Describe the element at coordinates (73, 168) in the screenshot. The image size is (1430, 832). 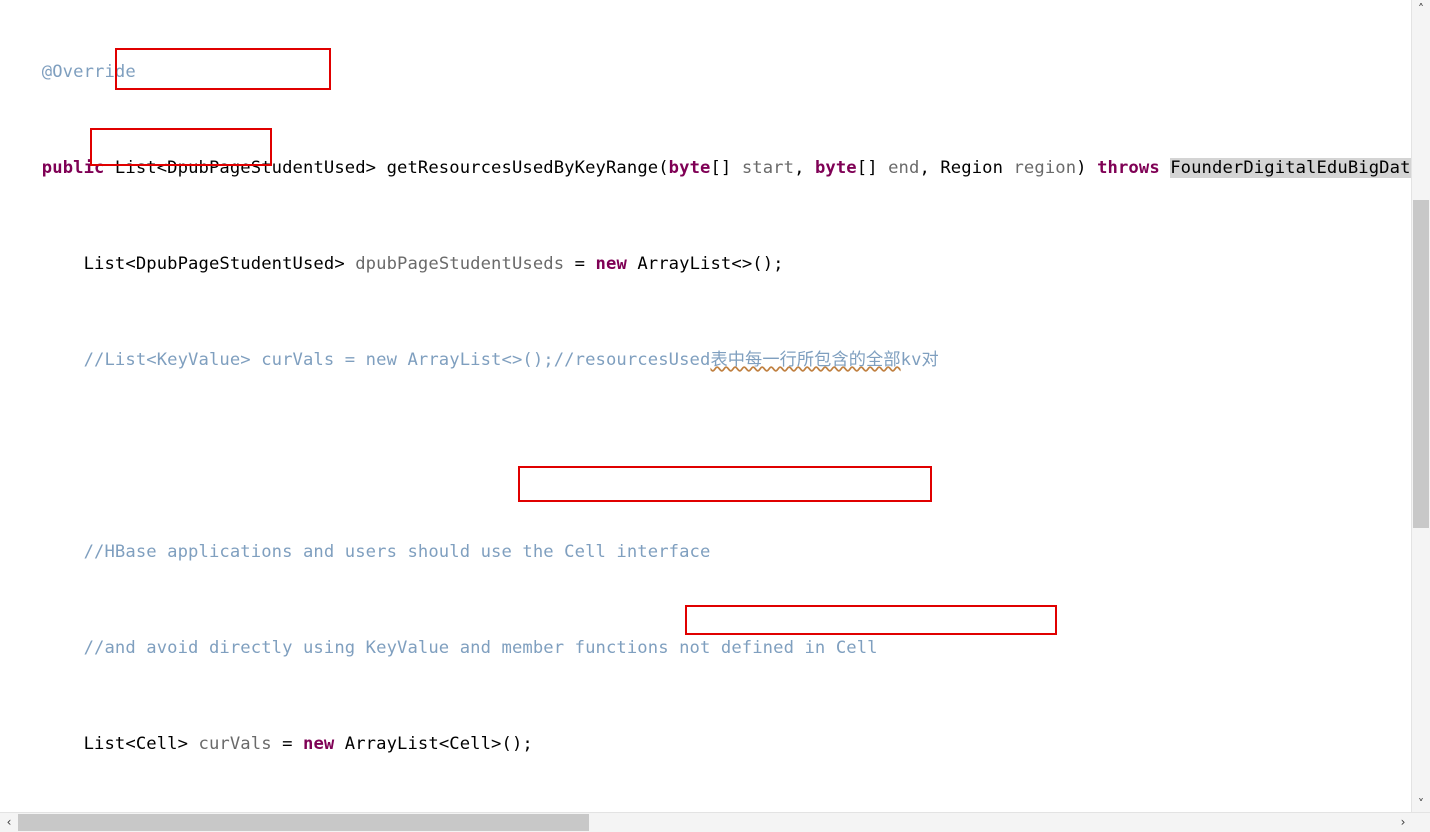
I see `code-token: public` at that location.